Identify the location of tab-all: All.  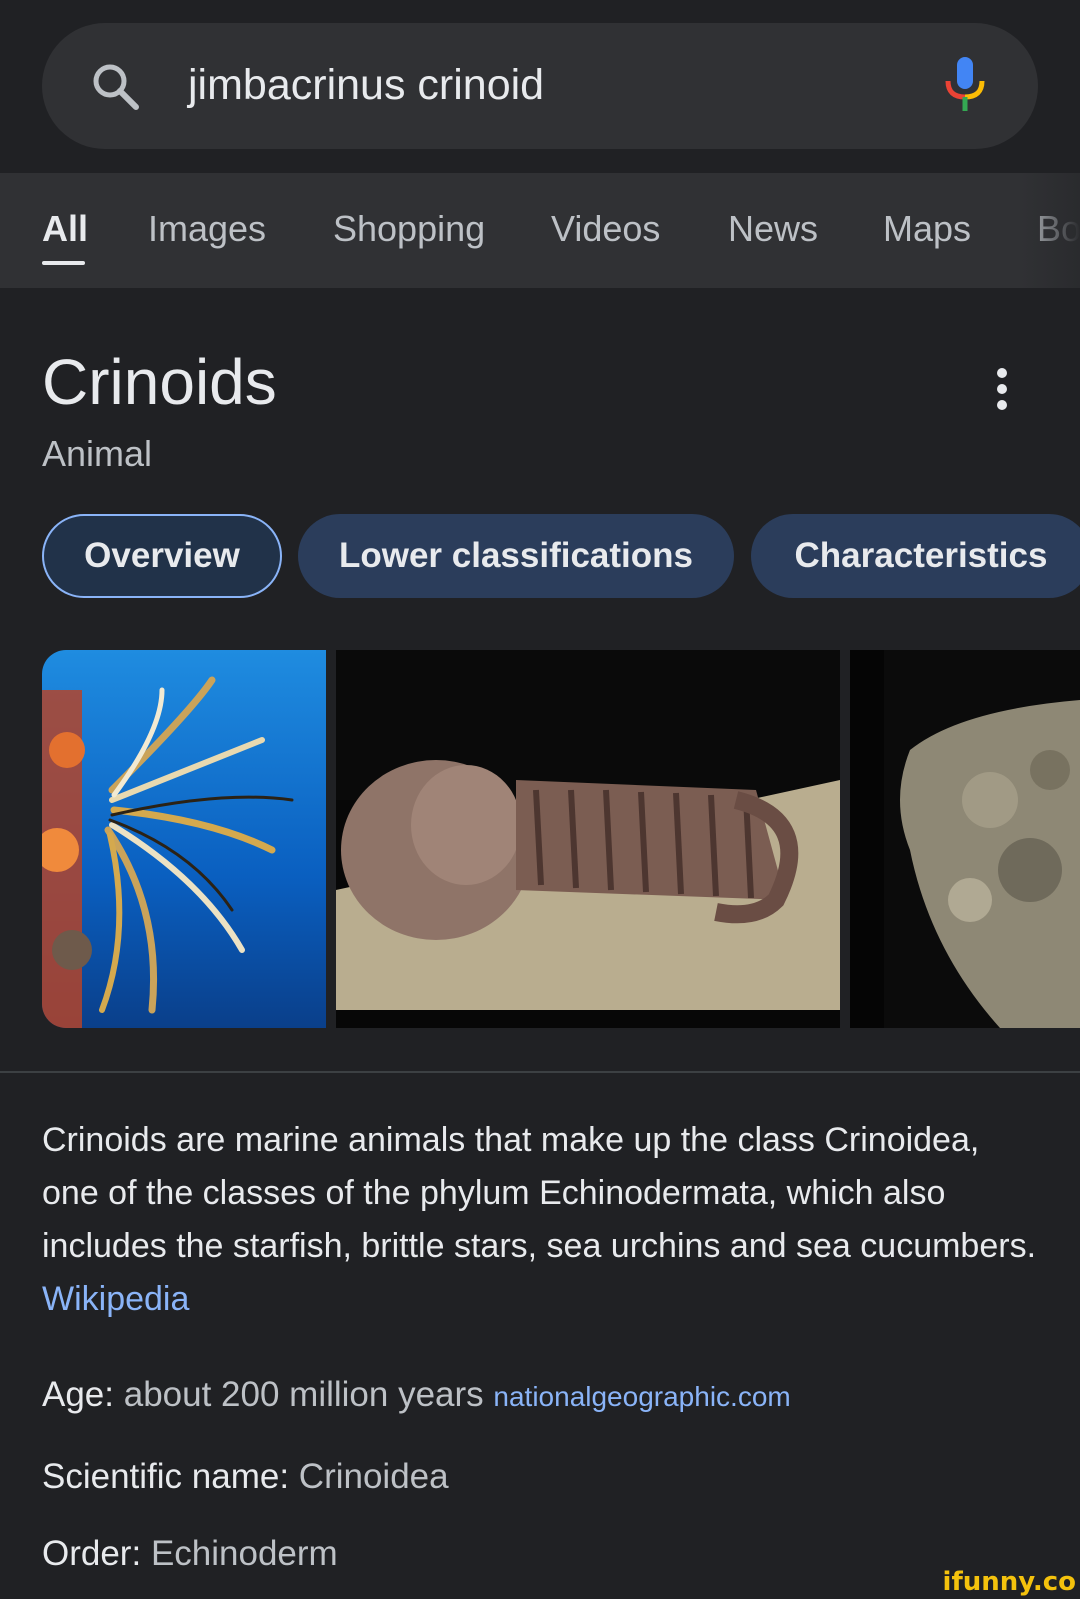
(65, 229).